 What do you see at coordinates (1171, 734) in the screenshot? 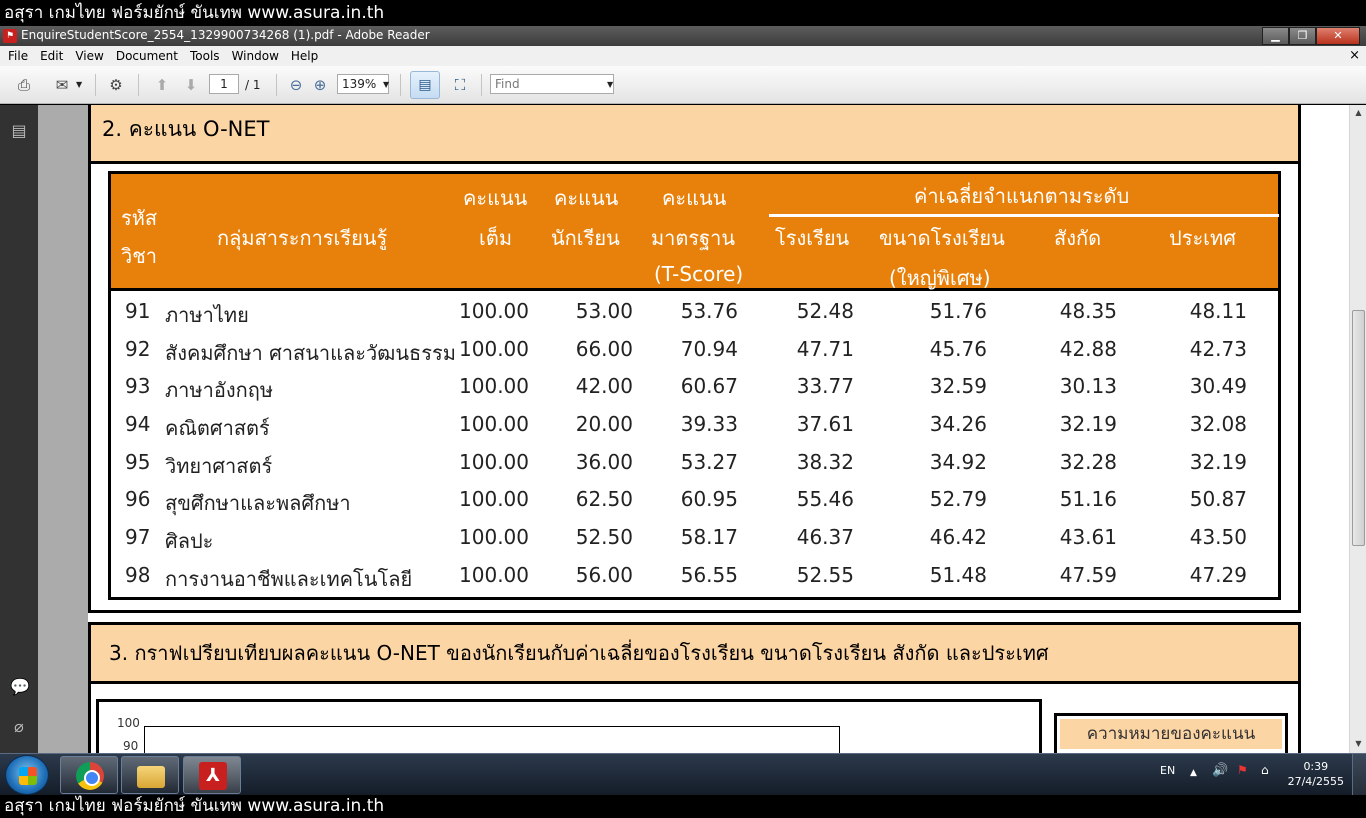
I see `legend-title: ความหมายของคะแนน` at bounding box center [1171, 734].